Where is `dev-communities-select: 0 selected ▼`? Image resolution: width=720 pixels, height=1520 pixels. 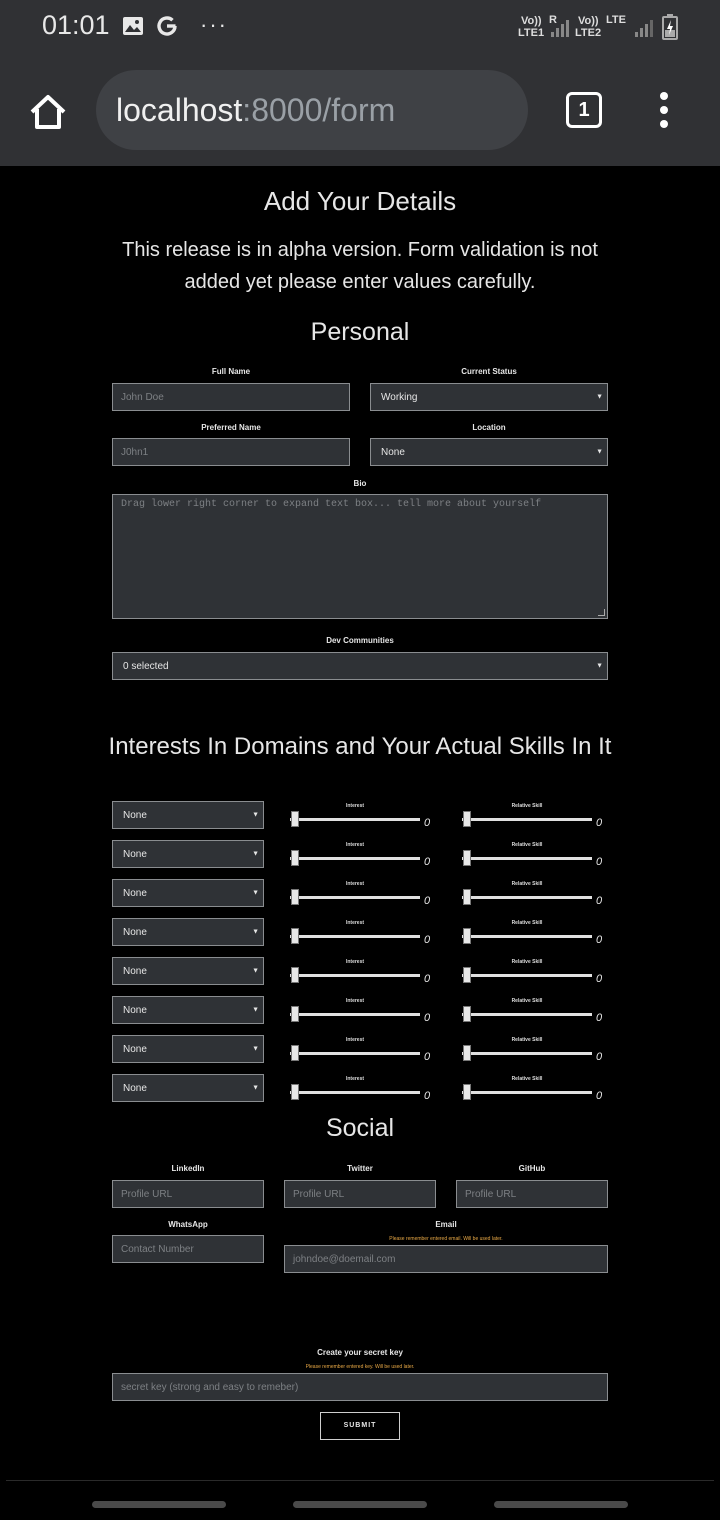
dev-communities-select: 0 selected ▼ is located at coordinates (360, 666).